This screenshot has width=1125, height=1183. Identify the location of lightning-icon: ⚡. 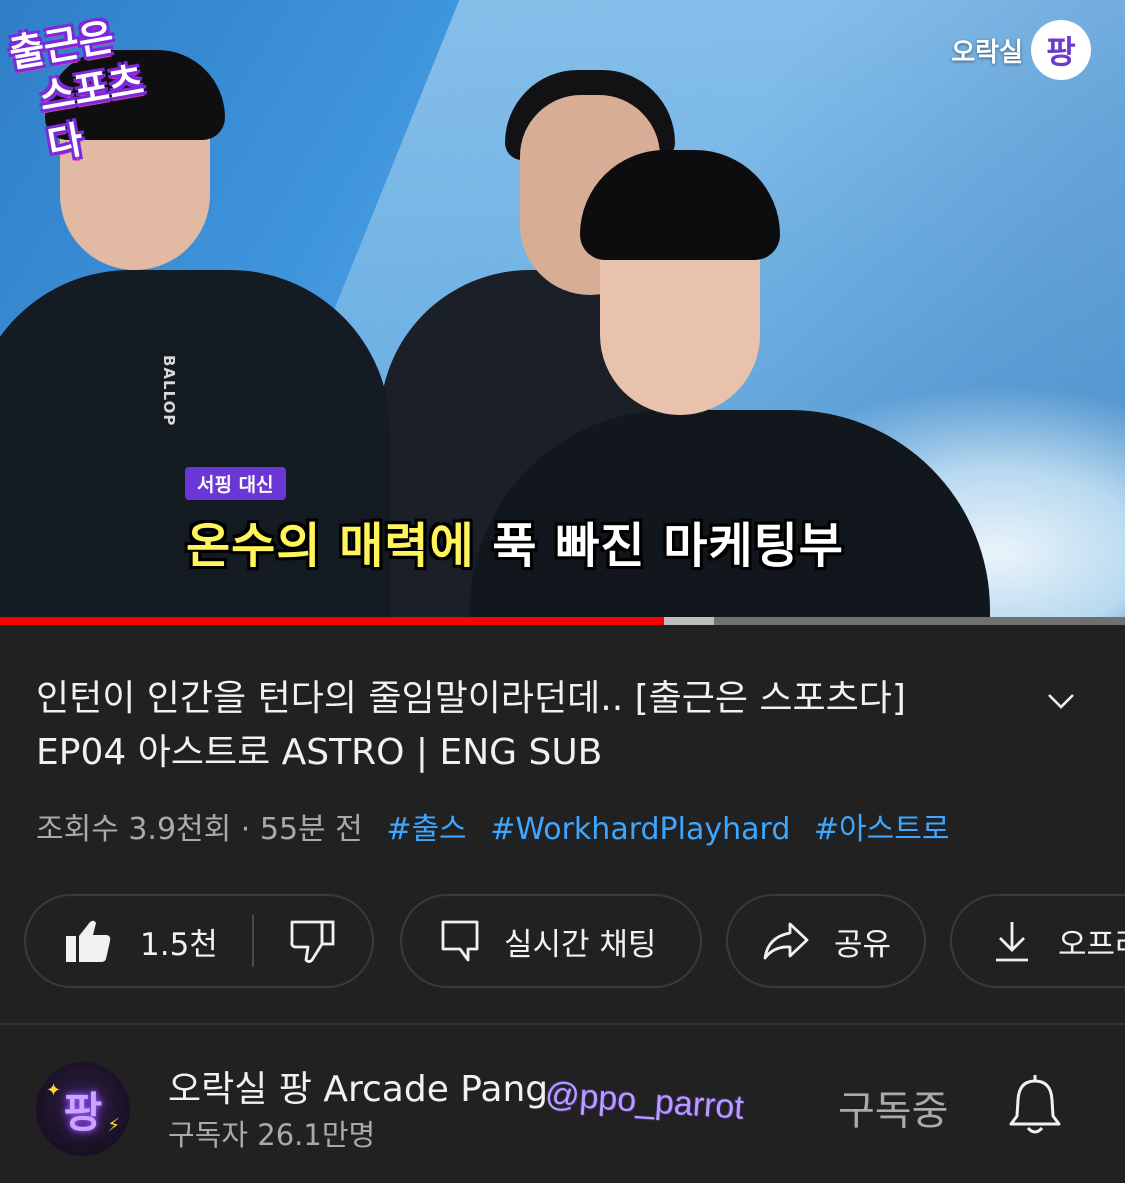
(113, 1125).